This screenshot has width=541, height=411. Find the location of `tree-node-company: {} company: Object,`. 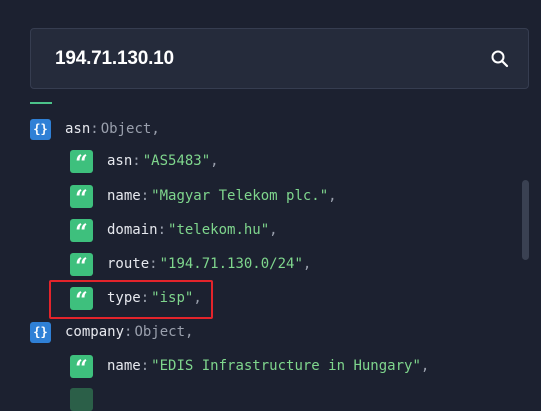

tree-node-company: {} company: Object, is located at coordinates (111, 332).